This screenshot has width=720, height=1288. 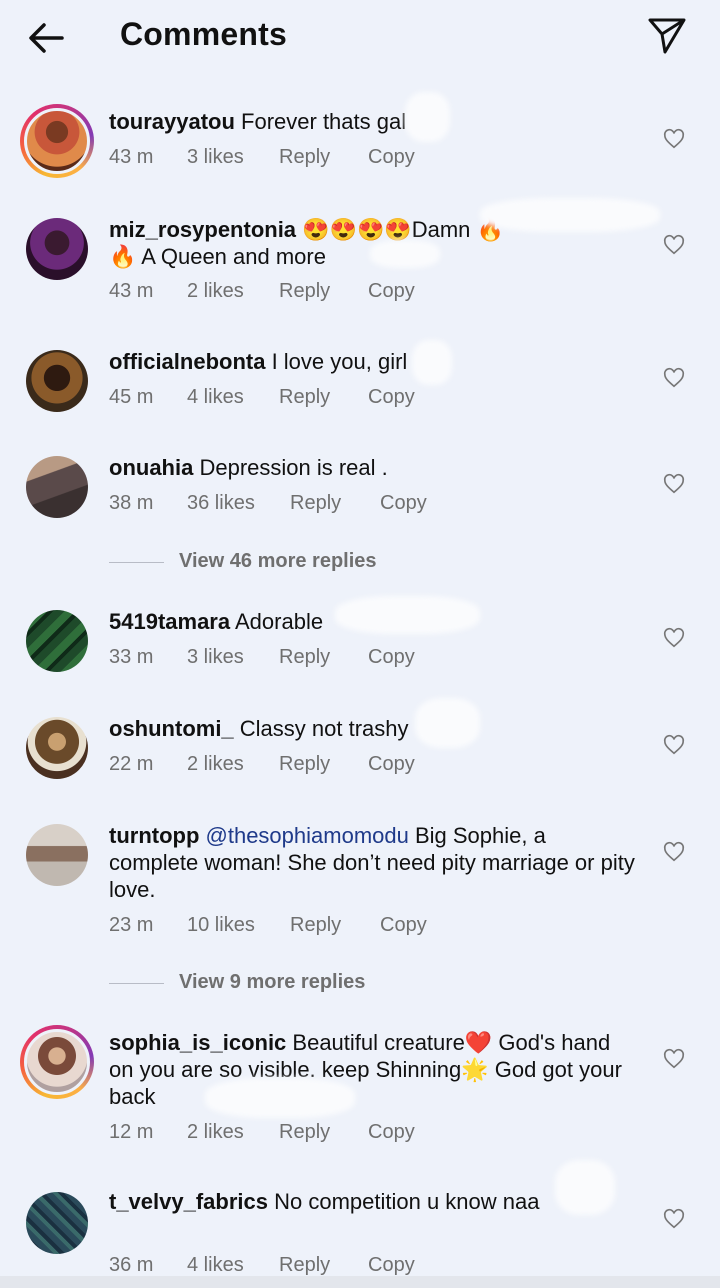 What do you see at coordinates (131, 925) in the screenshot?
I see `comment-time: 23 m` at bounding box center [131, 925].